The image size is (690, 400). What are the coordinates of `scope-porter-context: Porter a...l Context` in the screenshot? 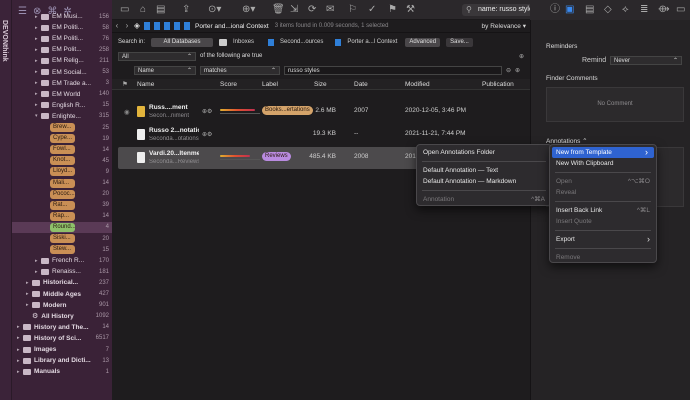 It's located at (372, 42).